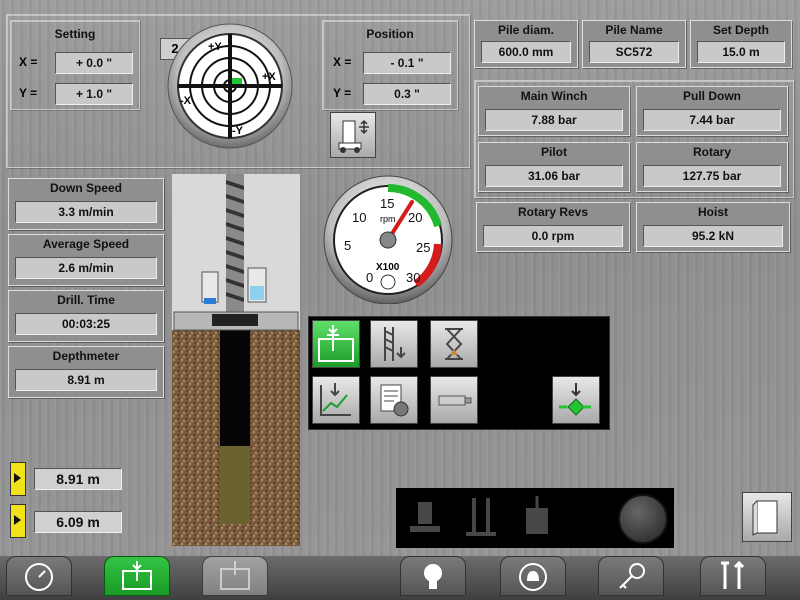  I want to click on set-depth-box: Set Depth 15.0 m, so click(741, 44).